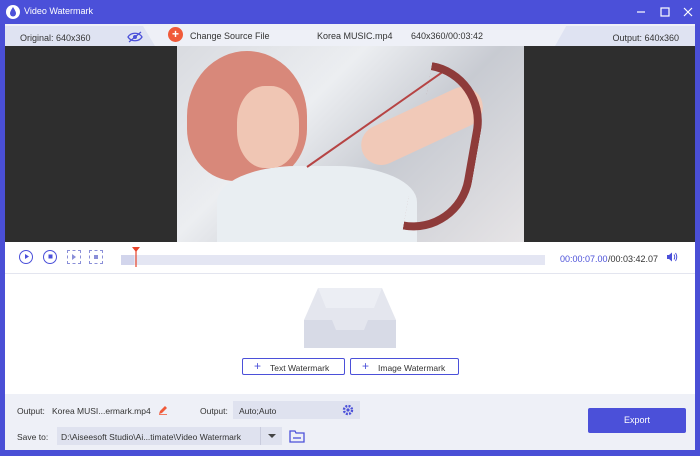 Image resolution: width=700 pixels, height=456 pixels. I want to click on output-file-name: Korea MUSI...ermark.mp4, so click(101, 411).